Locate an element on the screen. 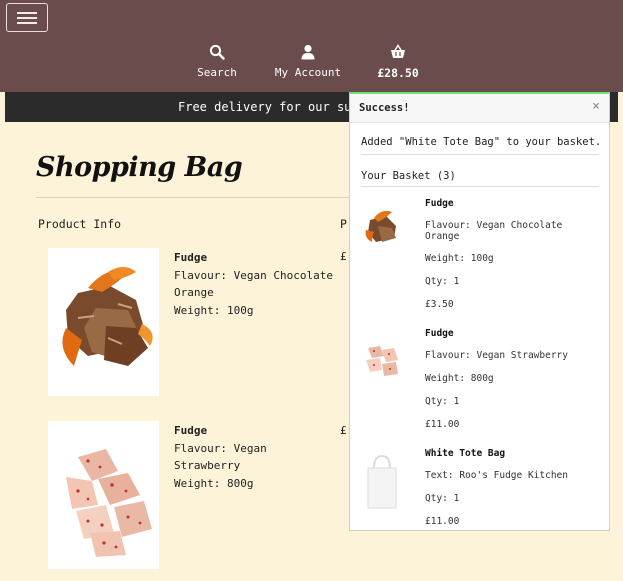 Image resolution: width=623 pixels, height=581 pixels. product-flavour-cont: Strawberry is located at coordinates (207, 465).